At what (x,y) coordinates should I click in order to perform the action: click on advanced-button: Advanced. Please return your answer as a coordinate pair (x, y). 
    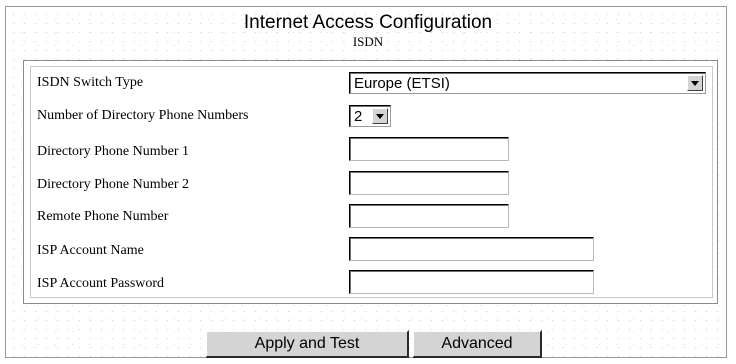
    Looking at the image, I should click on (477, 344).